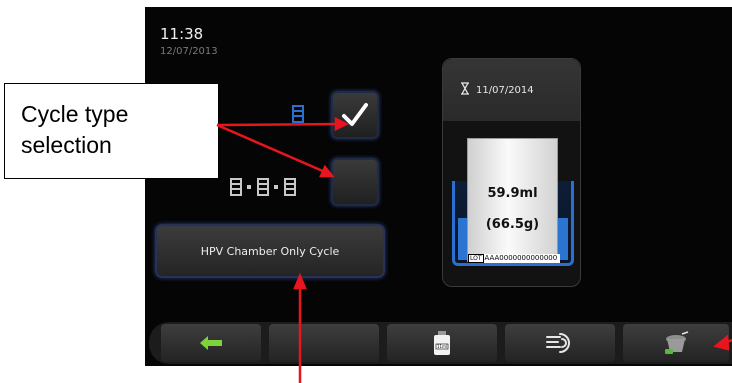  Describe the element at coordinates (521, 258) in the screenshot. I see `lot-number: AAA0000000000000` at that location.